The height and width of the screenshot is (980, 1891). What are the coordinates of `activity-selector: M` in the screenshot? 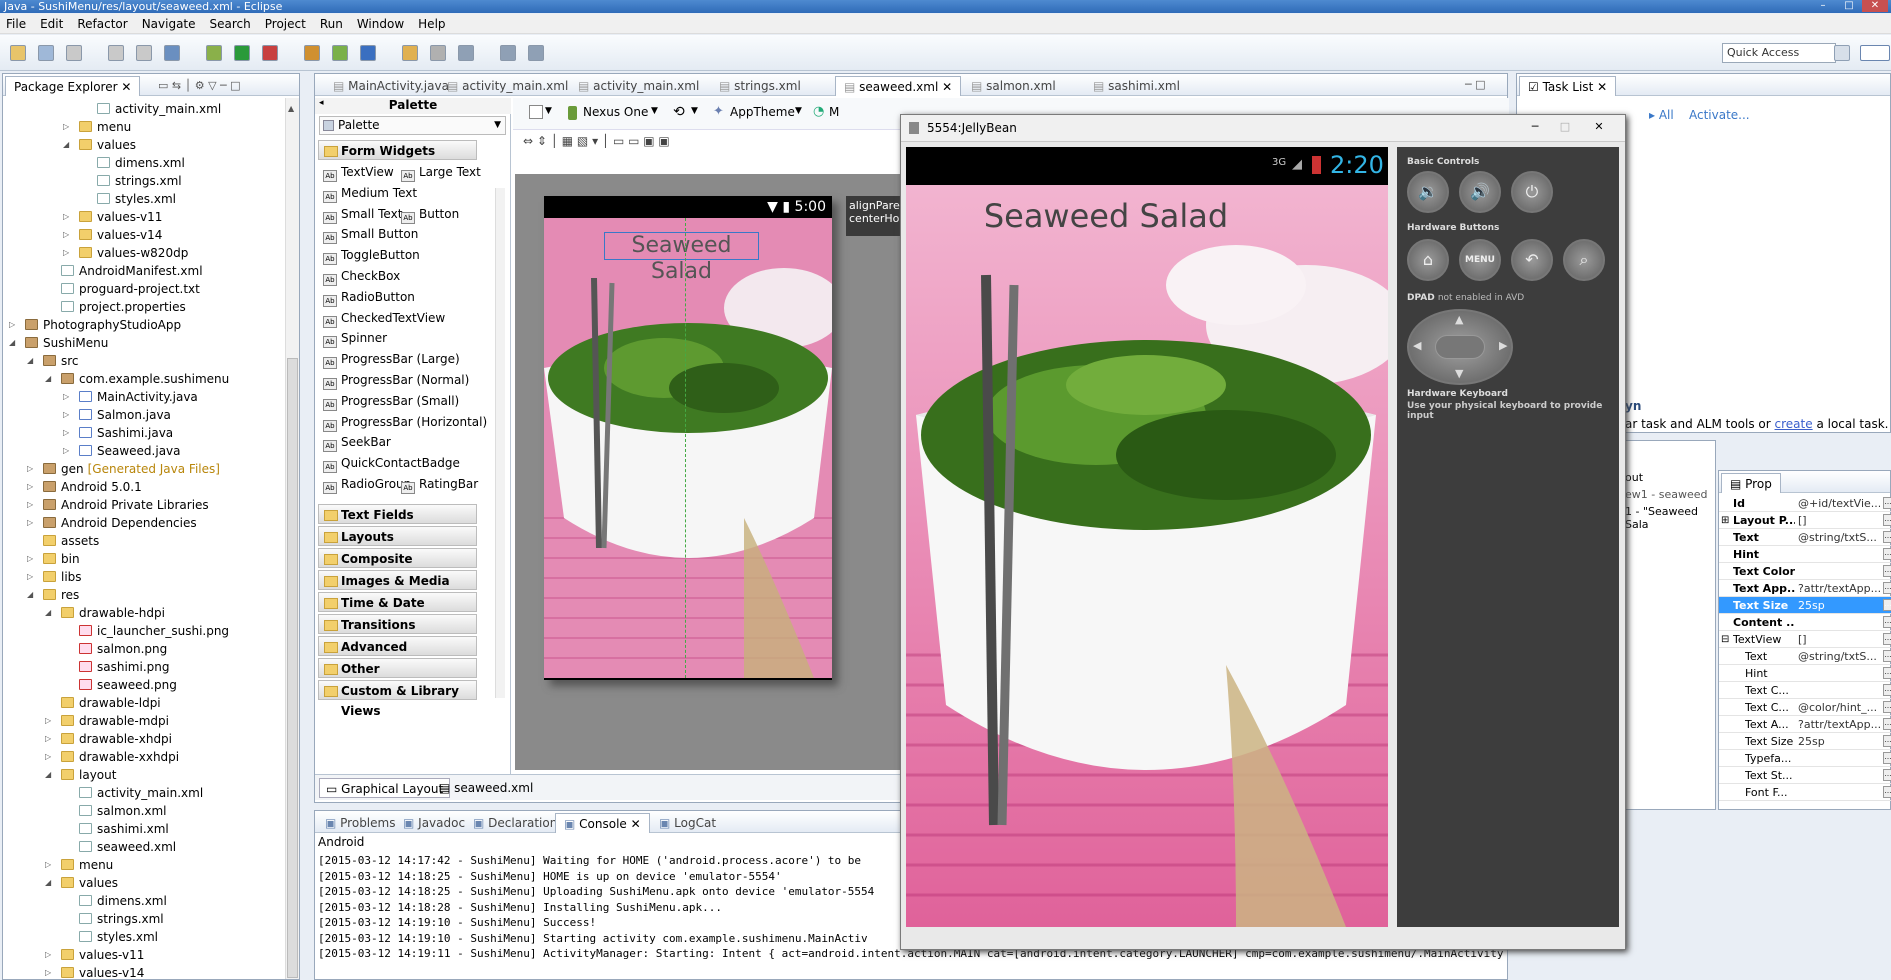 It's located at (834, 112).